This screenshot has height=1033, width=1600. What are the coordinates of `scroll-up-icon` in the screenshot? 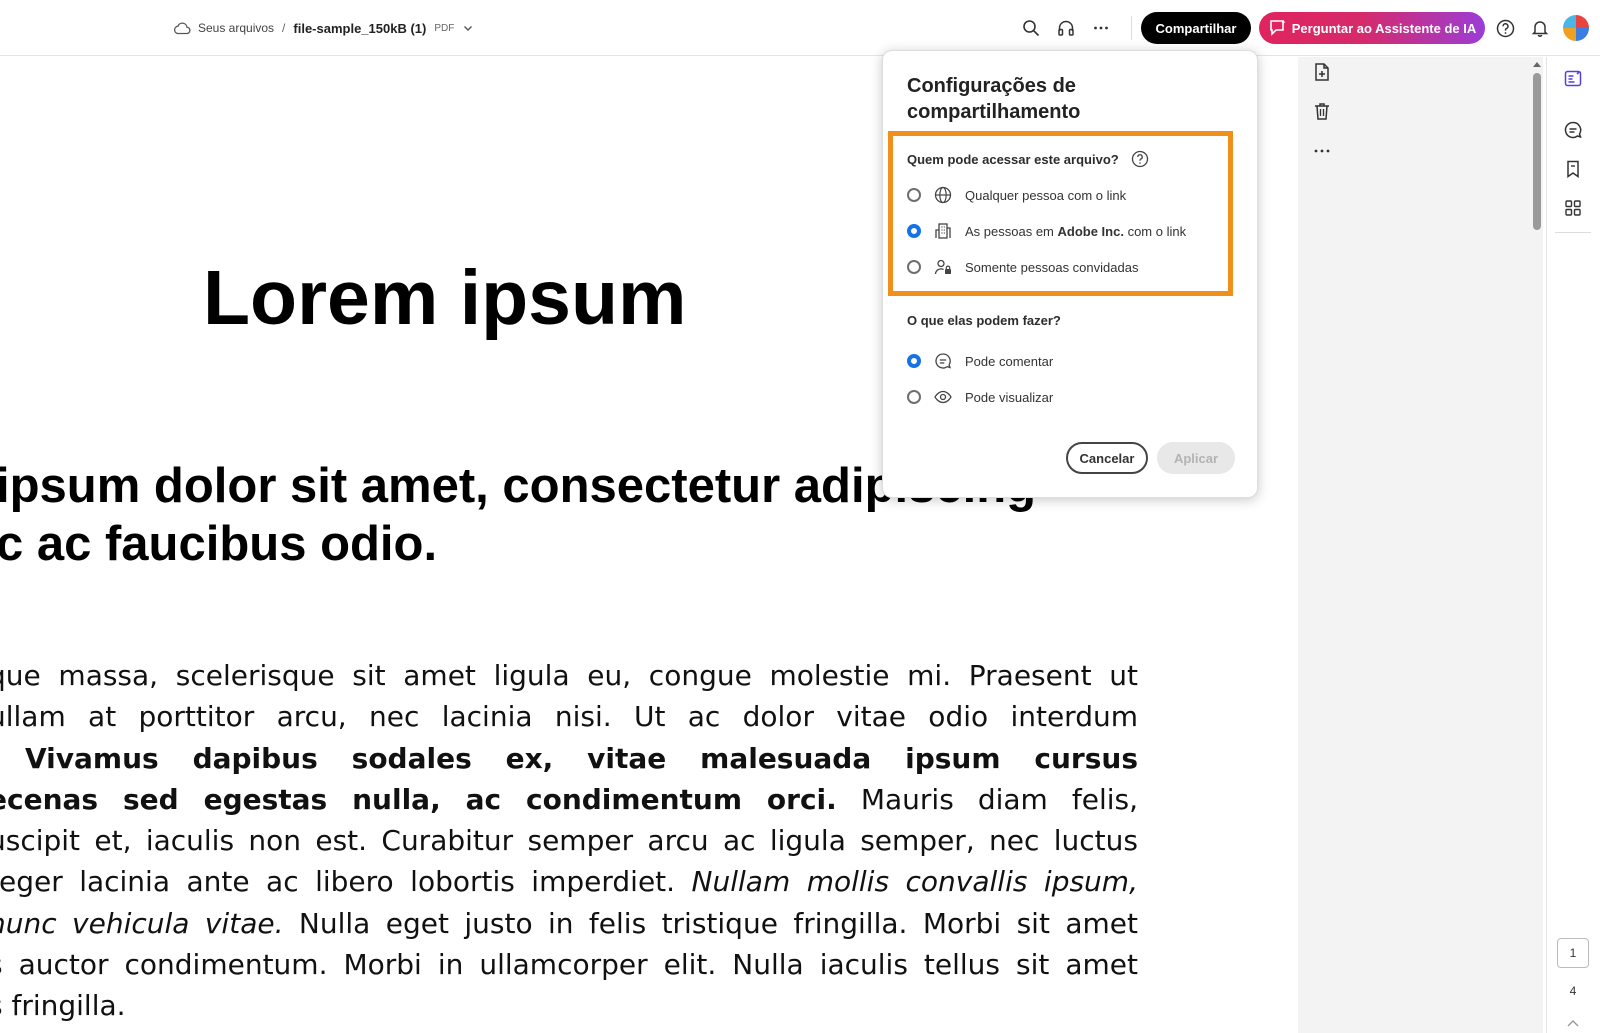 It's located at (1537, 64).